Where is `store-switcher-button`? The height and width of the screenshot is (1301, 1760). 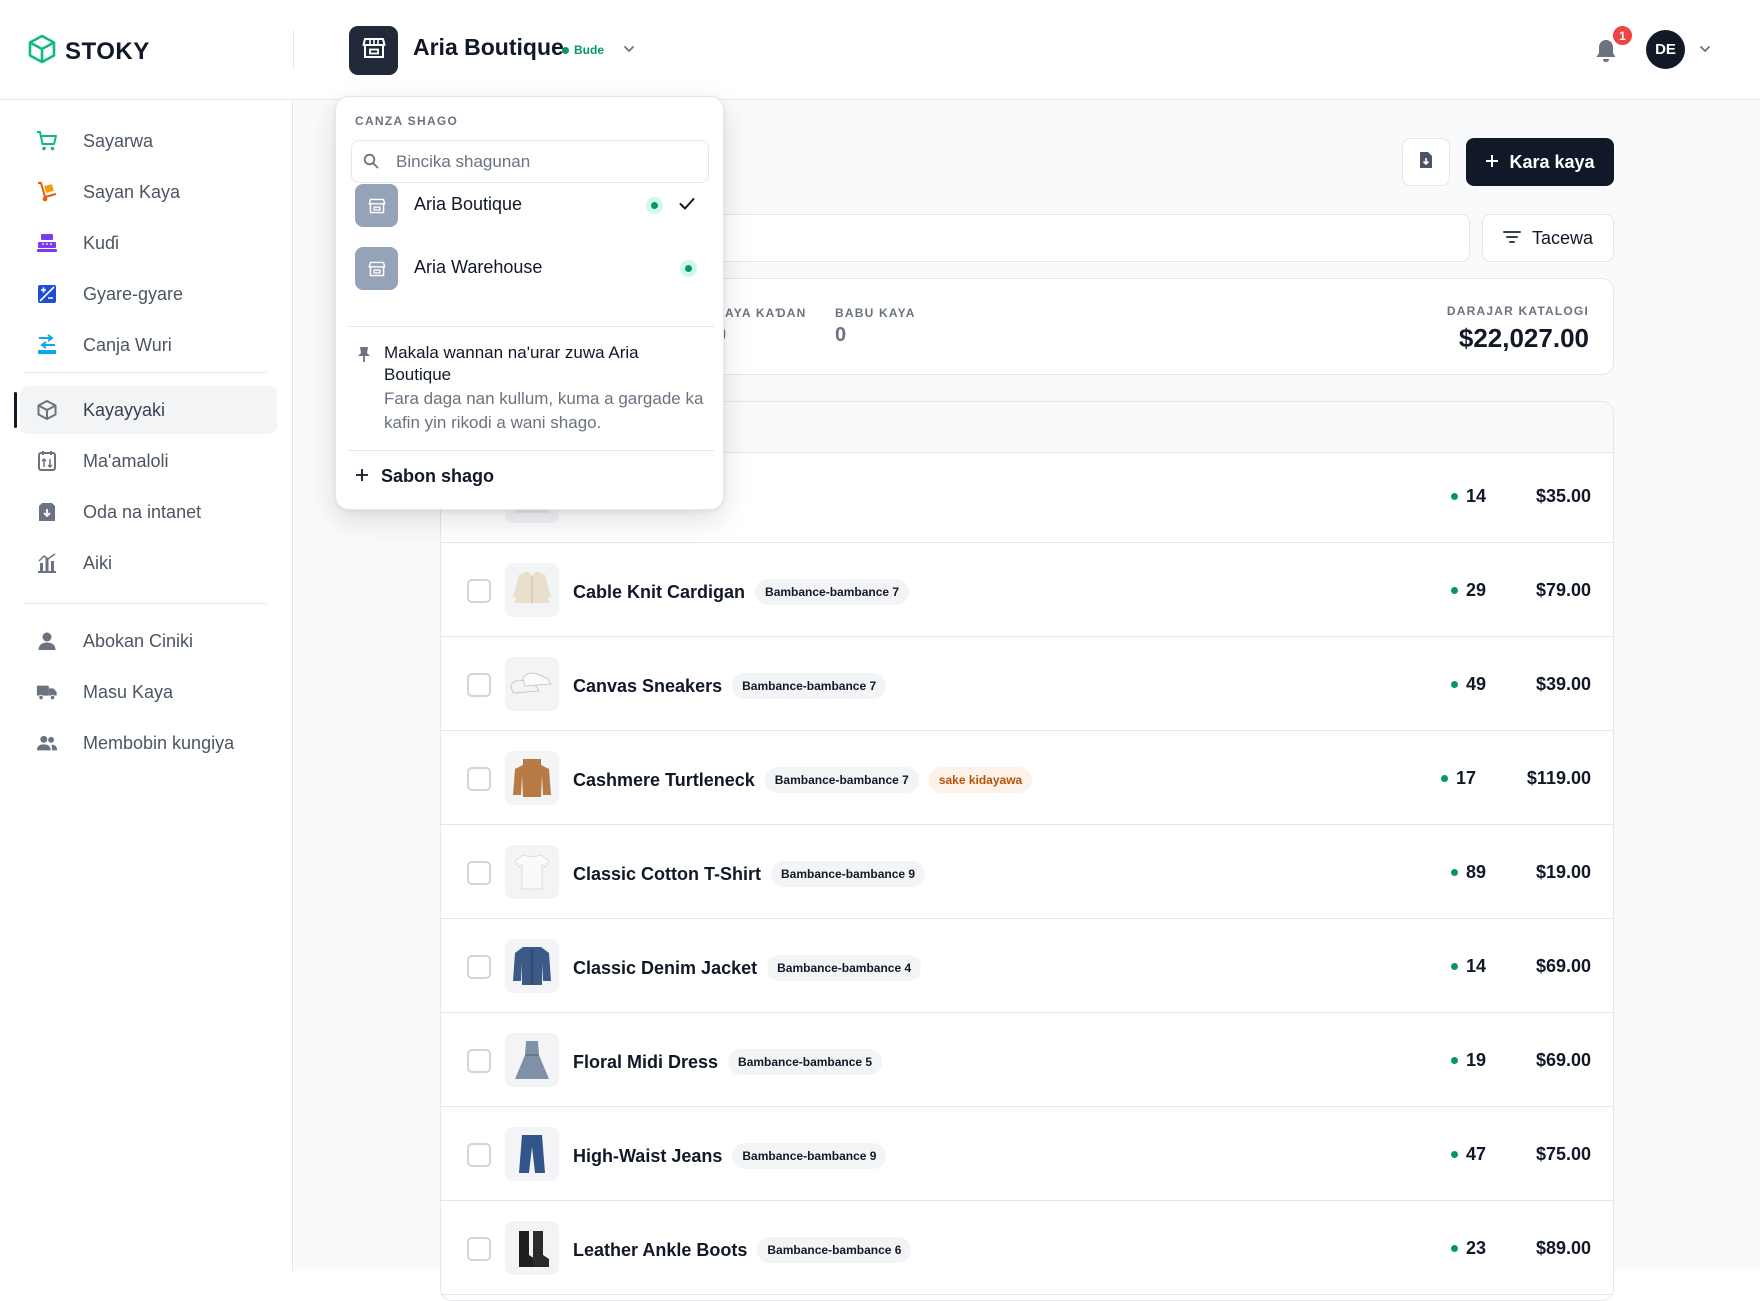 store-switcher-button is located at coordinates (373, 50).